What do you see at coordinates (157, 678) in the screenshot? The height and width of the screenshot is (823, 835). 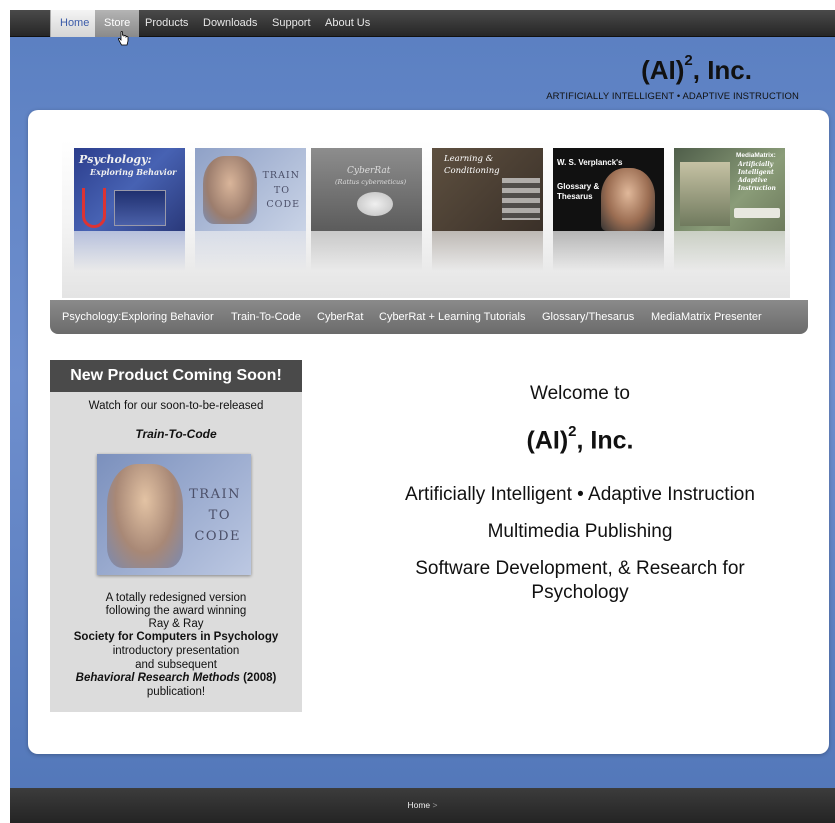 I see `journal-name: Behavioral Research Methods` at bounding box center [157, 678].